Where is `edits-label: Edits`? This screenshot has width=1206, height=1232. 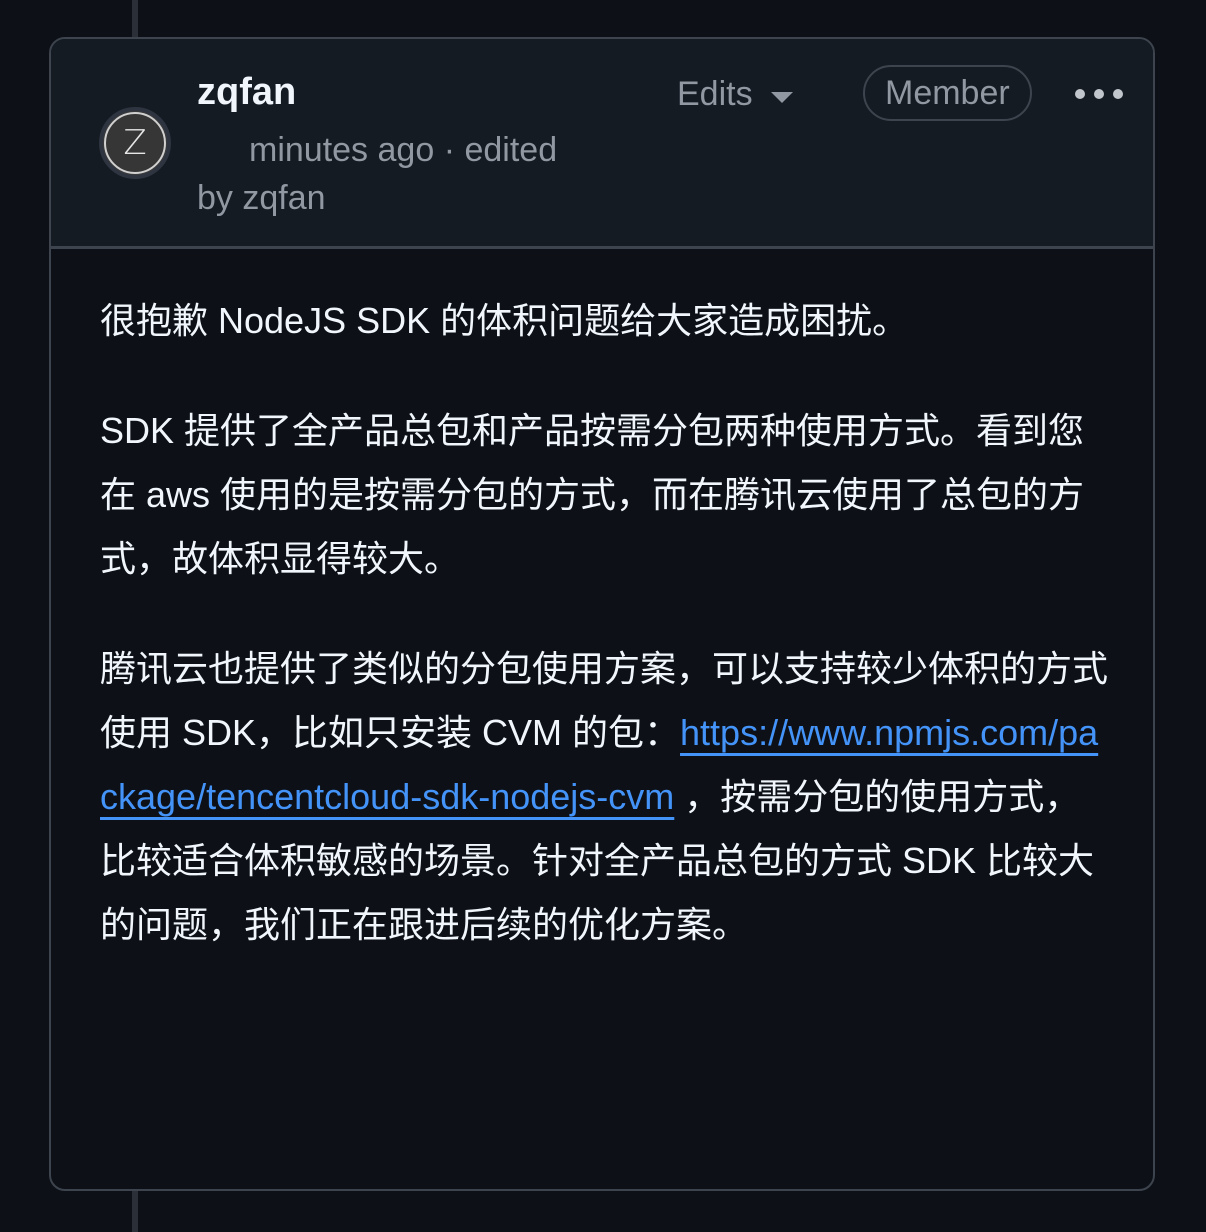
edits-label: Edits is located at coordinates (715, 94).